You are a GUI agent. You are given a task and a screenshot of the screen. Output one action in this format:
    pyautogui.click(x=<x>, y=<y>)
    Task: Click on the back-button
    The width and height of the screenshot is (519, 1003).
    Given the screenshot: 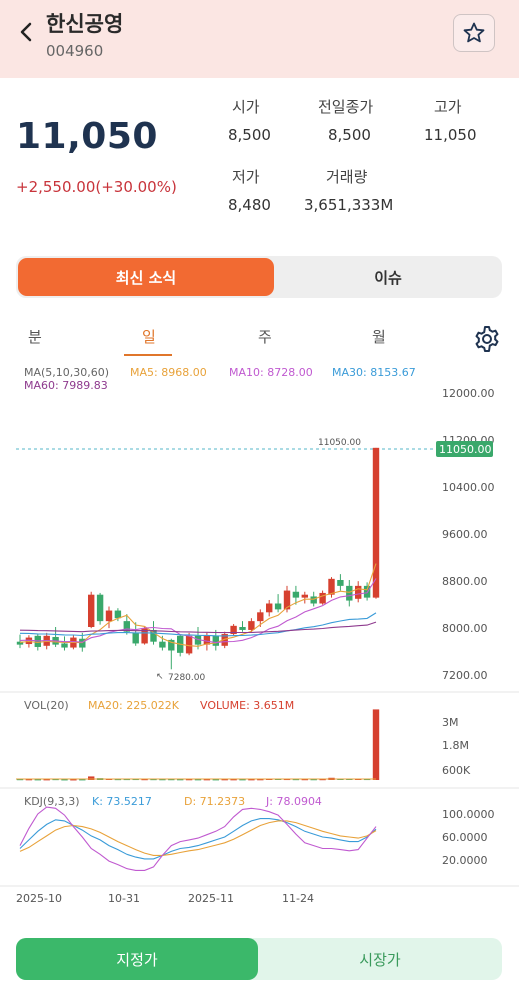 What is the action you would take?
    pyautogui.click(x=28, y=32)
    